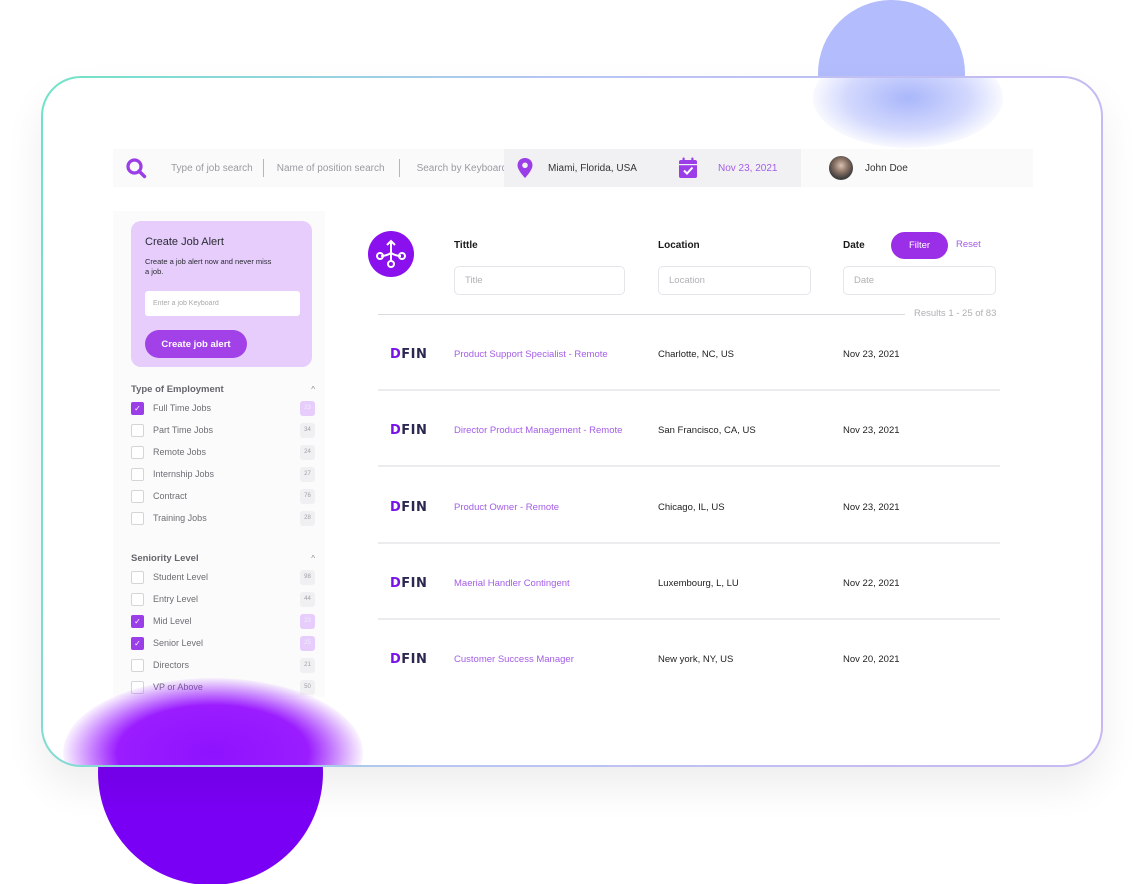 This screenshot has height=884, width=1144. I want to click on job-alert-title: Create Job Alert, so click(184, 242).